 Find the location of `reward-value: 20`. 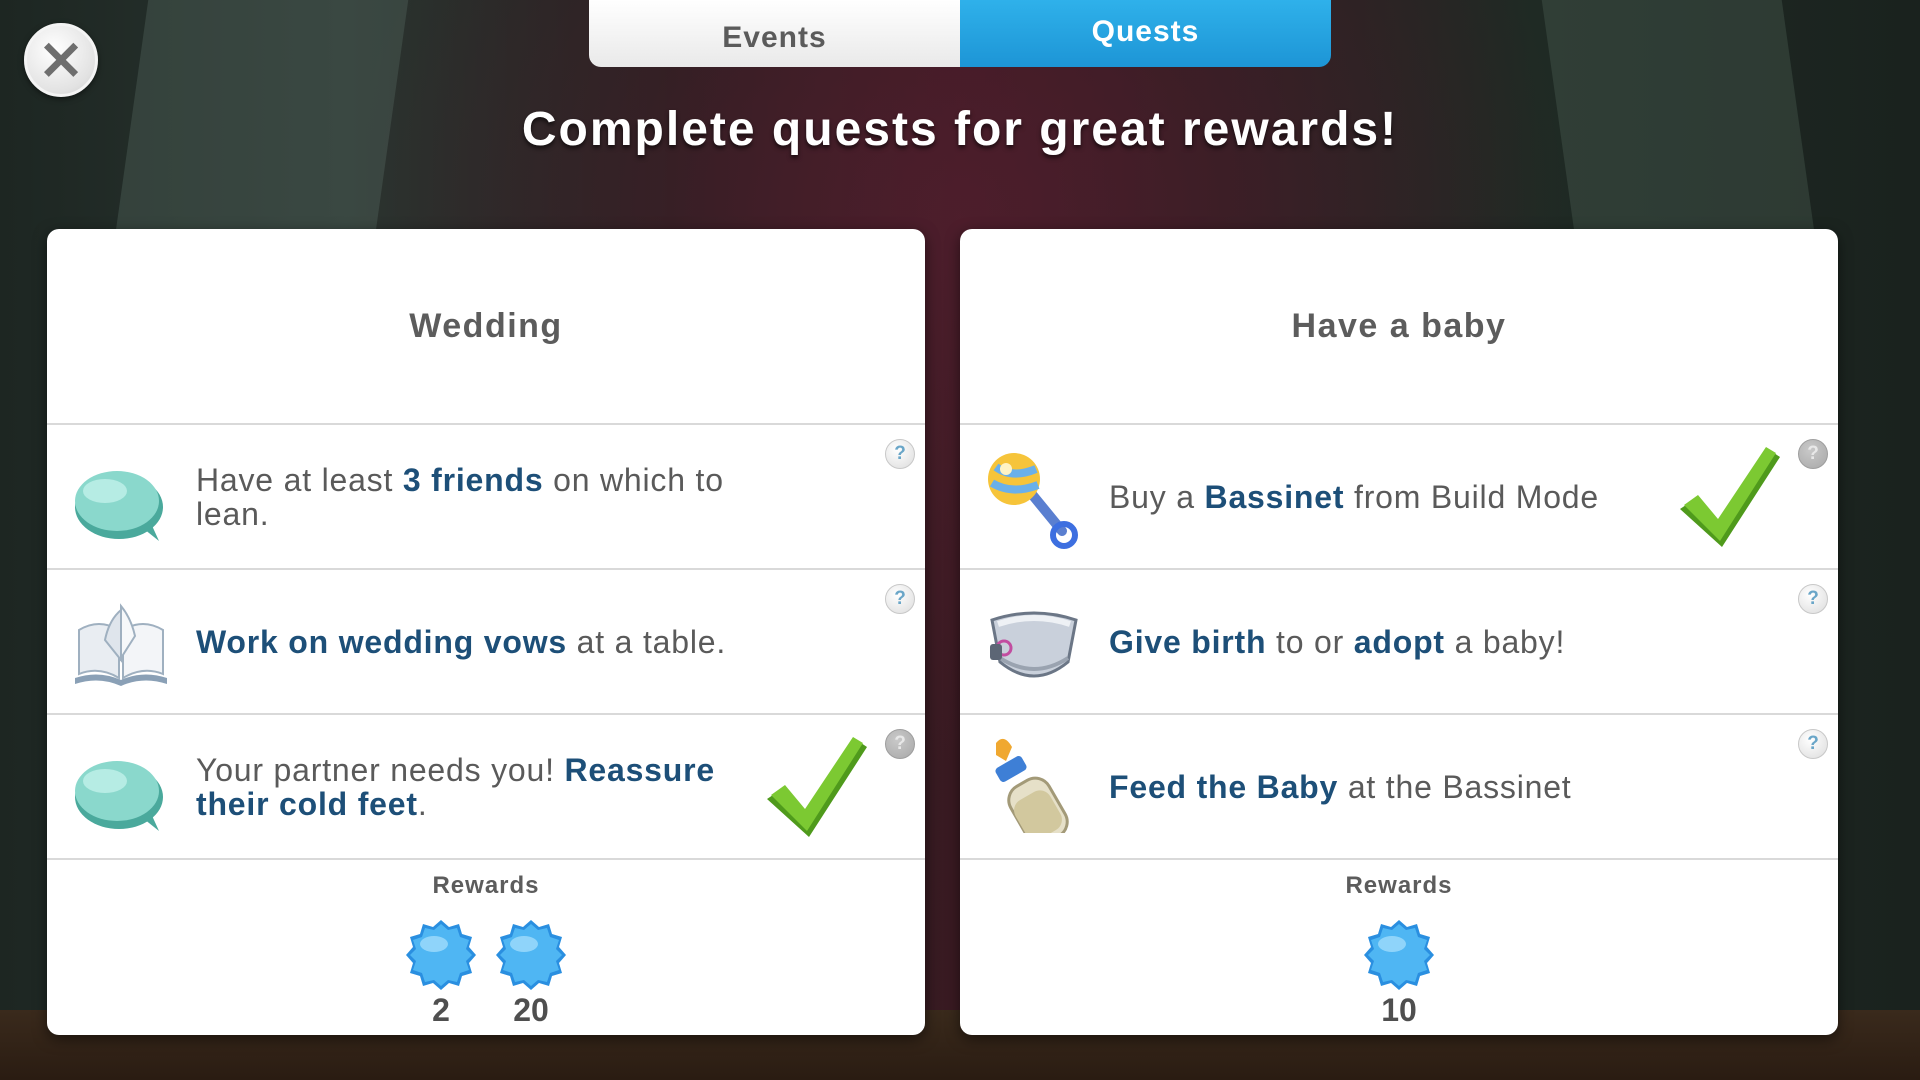

reward-value: 20 is located at coordinates (531, 1010).